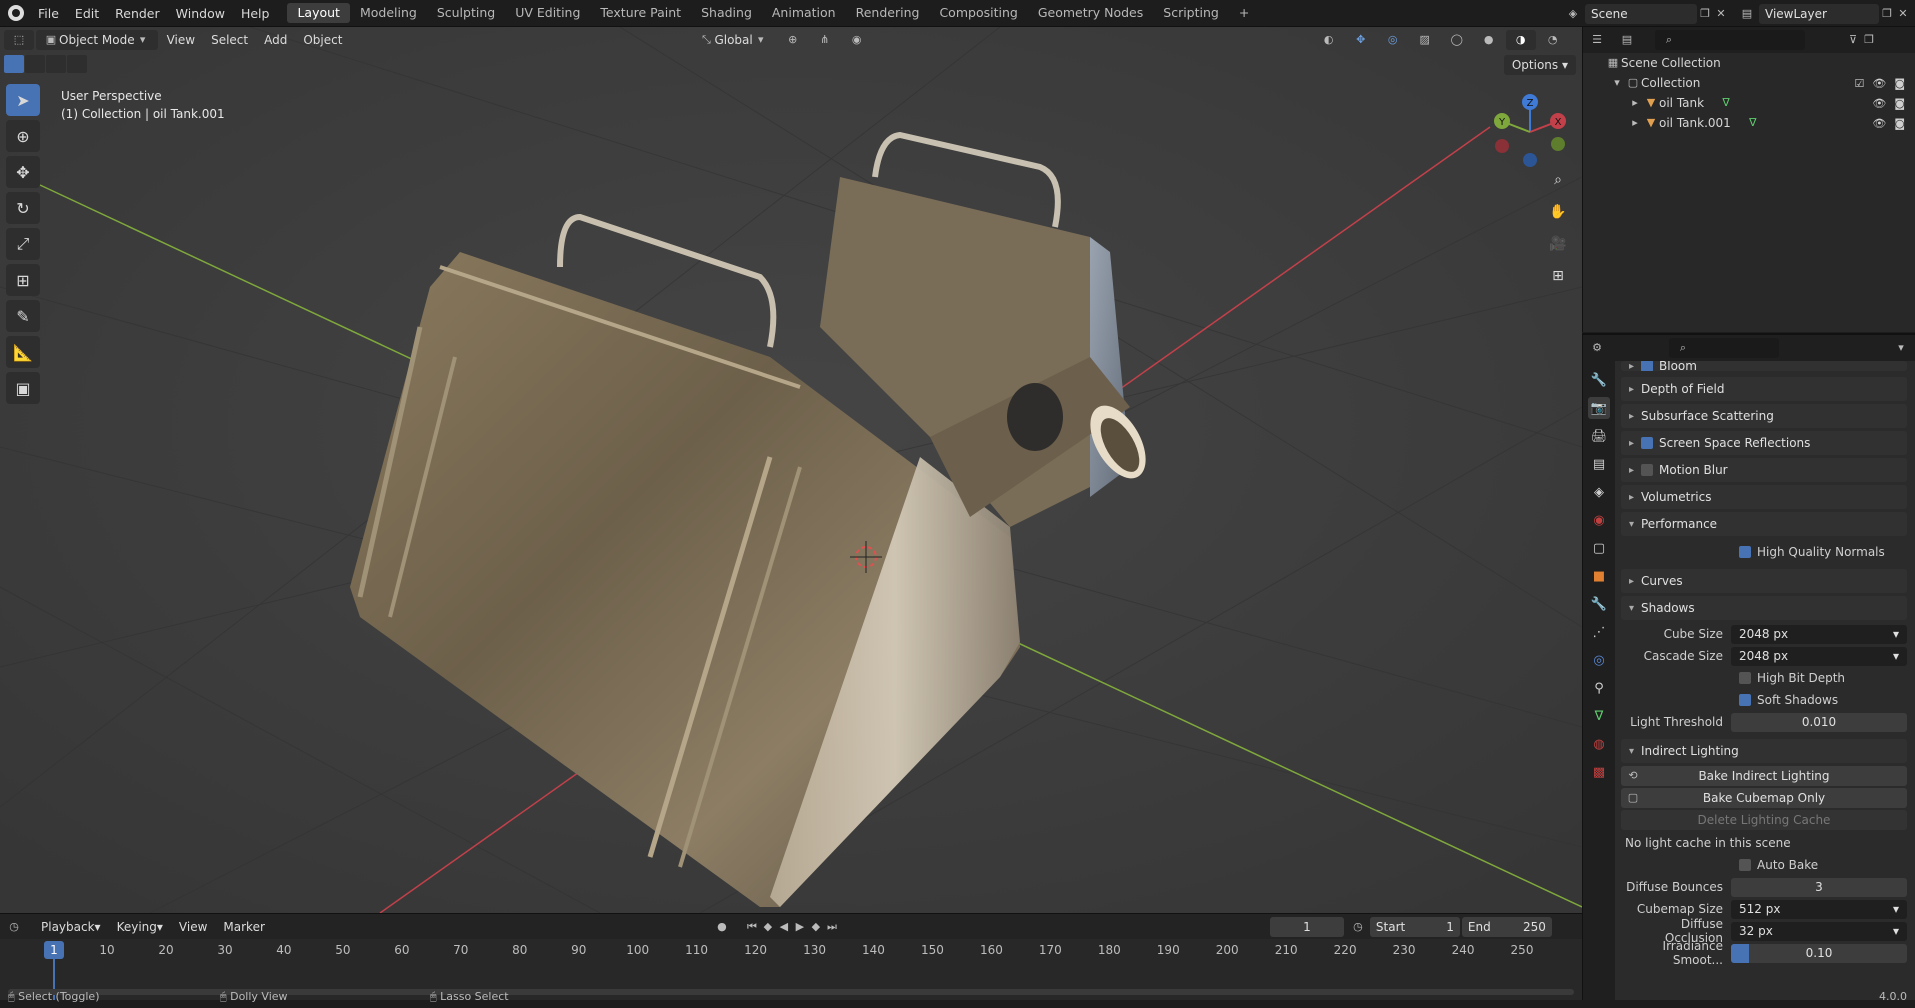  Describe the element at coordinates (1819, 909) in the screenshot. I see `cubemap-size-dropdown: 512 px ▾` at that location.